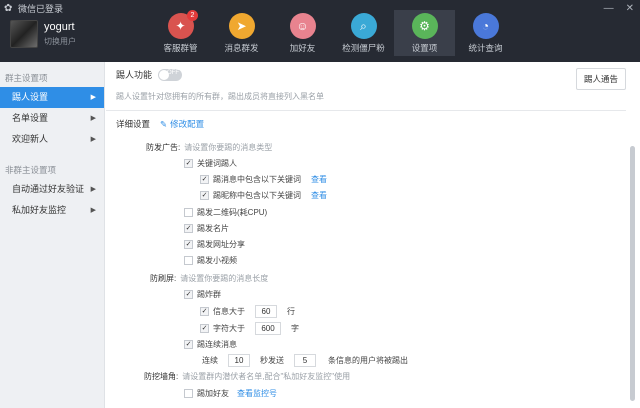  Describe the element at coordinates (161, 376) in the screenshot. I see `poach-label: 防挖墙角:` at that location.